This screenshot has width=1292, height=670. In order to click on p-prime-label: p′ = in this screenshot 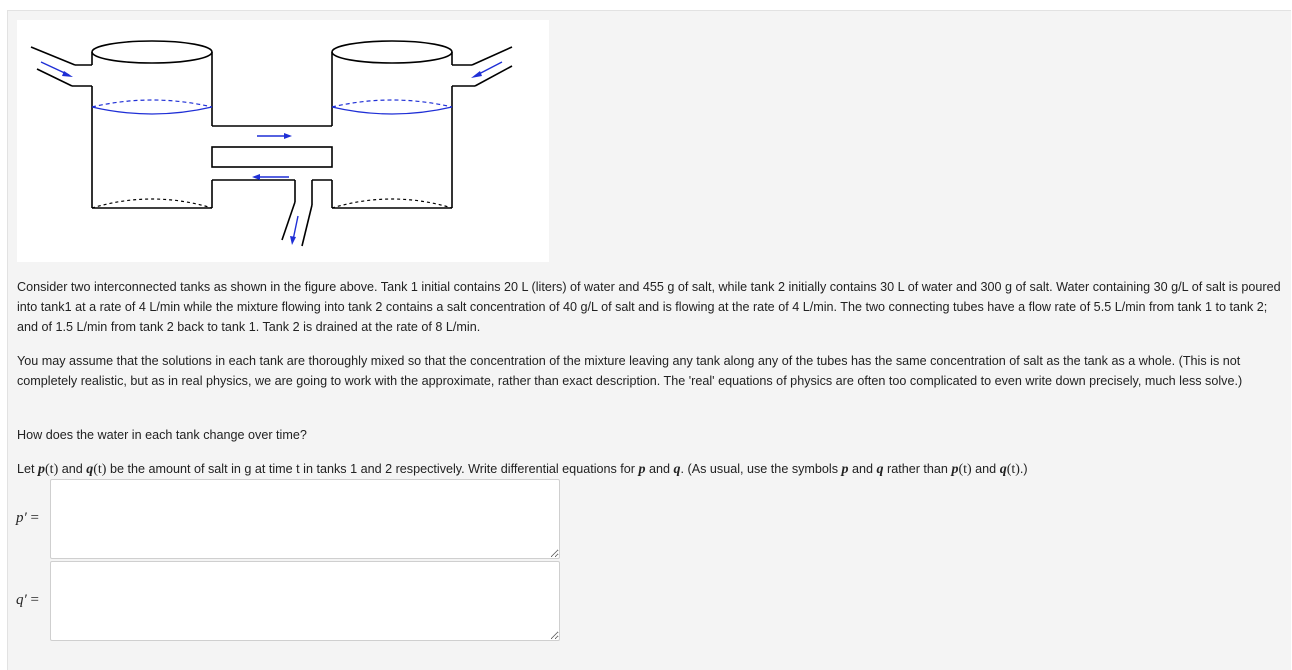, I will do `click(27, 518)`.